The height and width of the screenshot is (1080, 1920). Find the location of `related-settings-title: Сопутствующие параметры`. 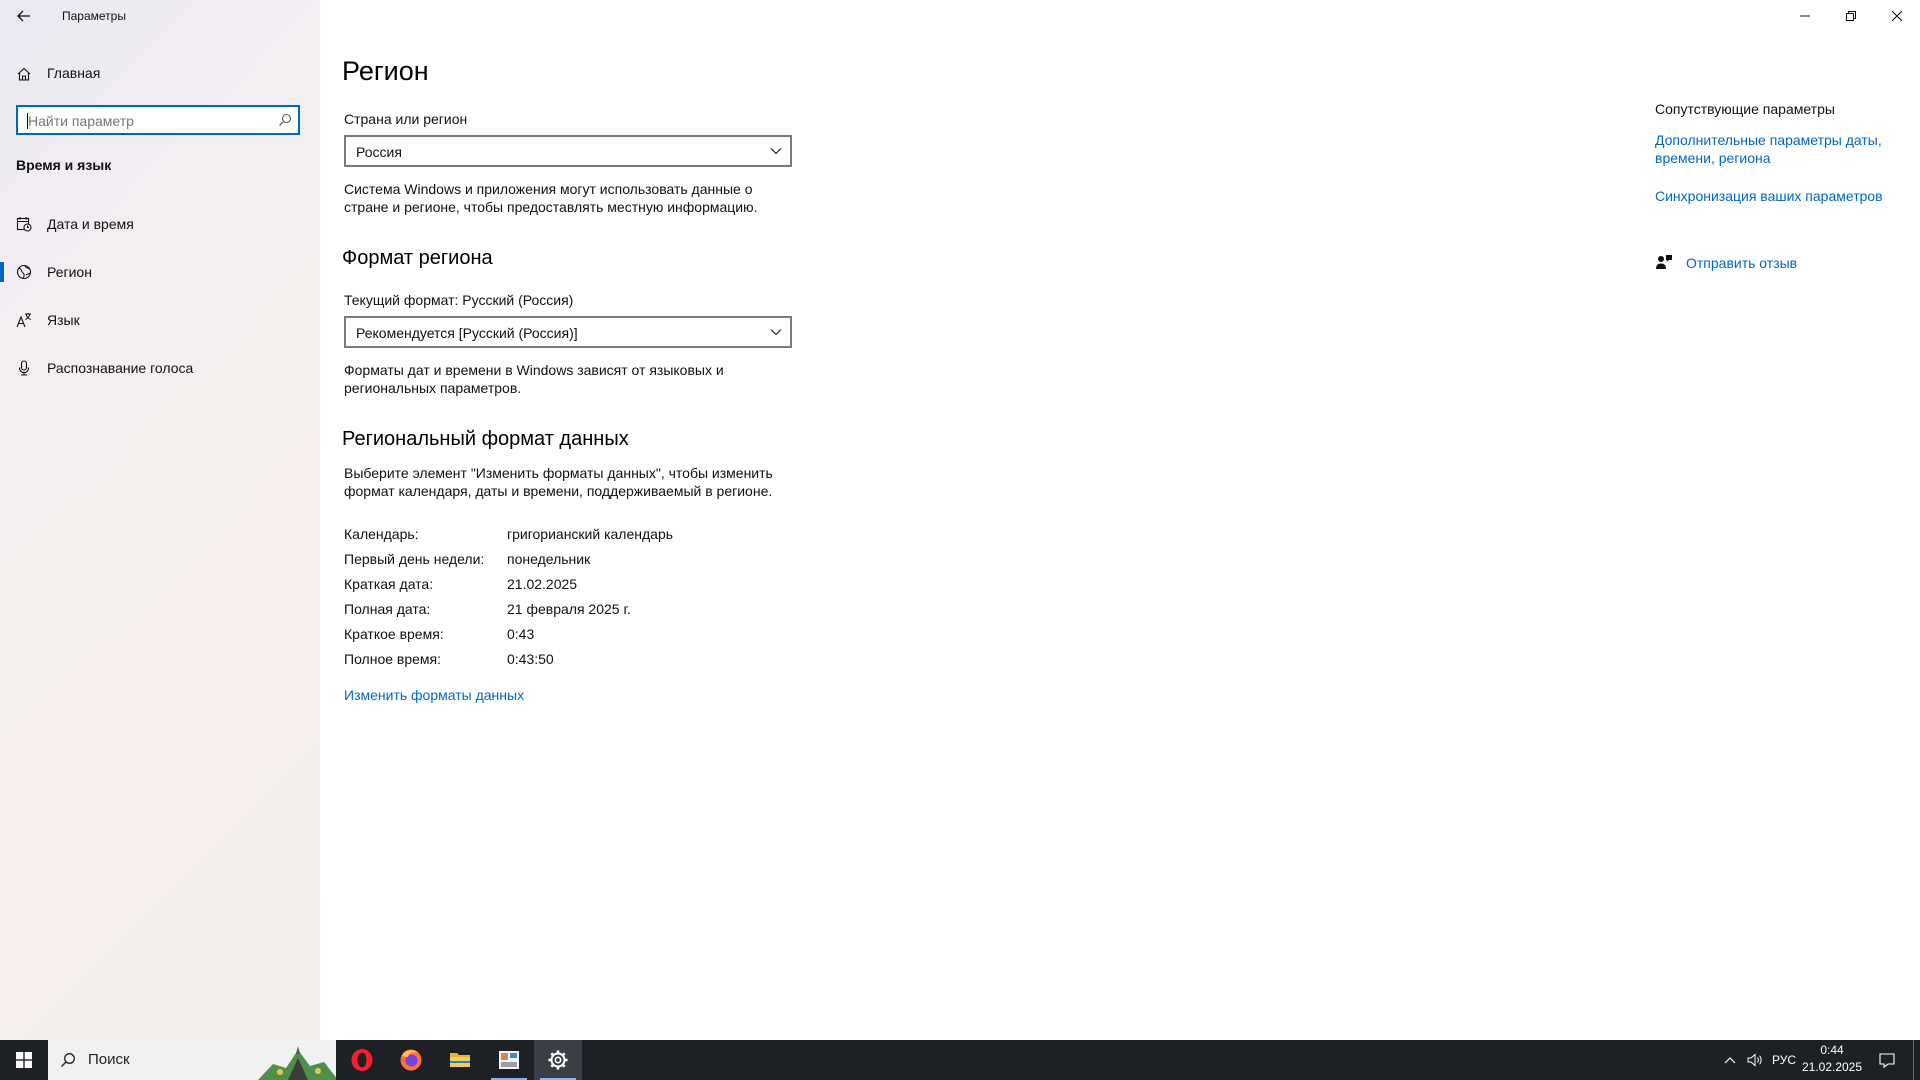

related-settings-title: Сопутствующие параметры is located at coordinates (1745, 109).